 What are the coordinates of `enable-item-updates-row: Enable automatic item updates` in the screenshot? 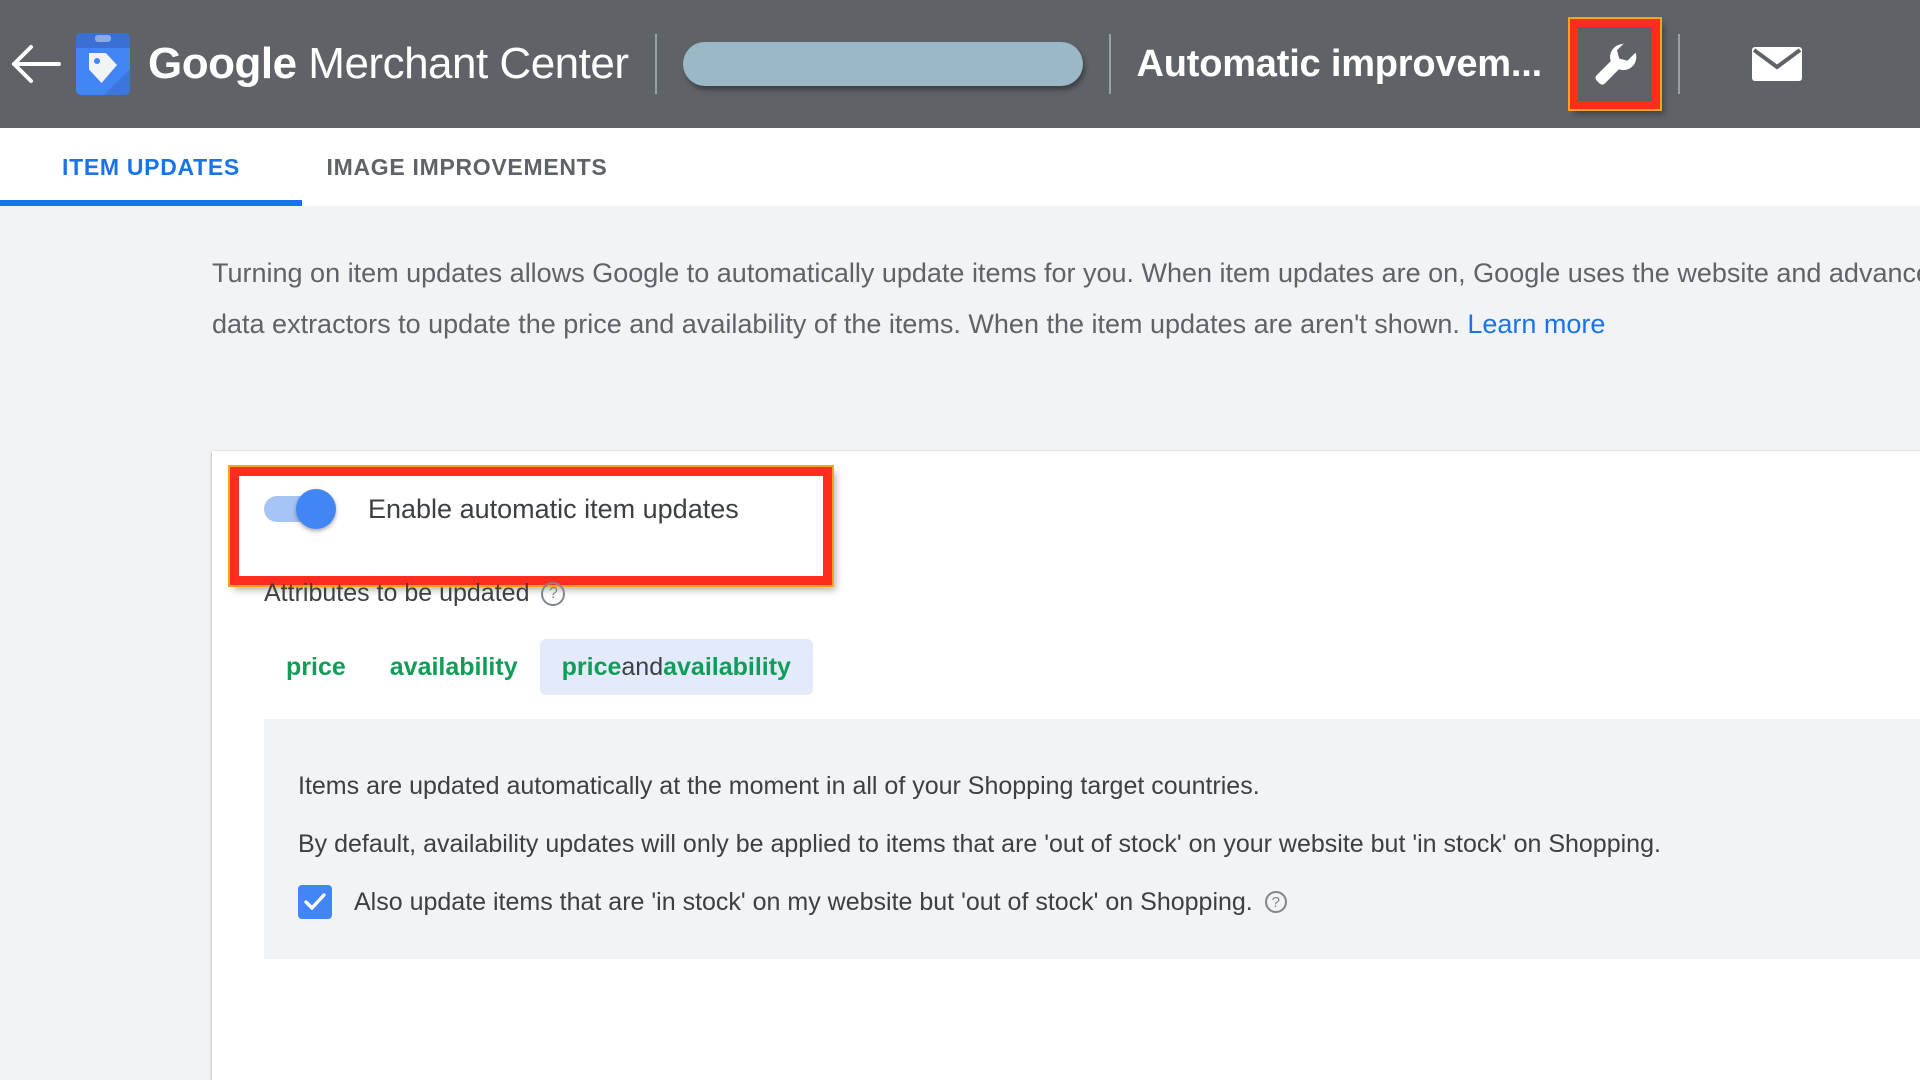 It's located at (501, 509).